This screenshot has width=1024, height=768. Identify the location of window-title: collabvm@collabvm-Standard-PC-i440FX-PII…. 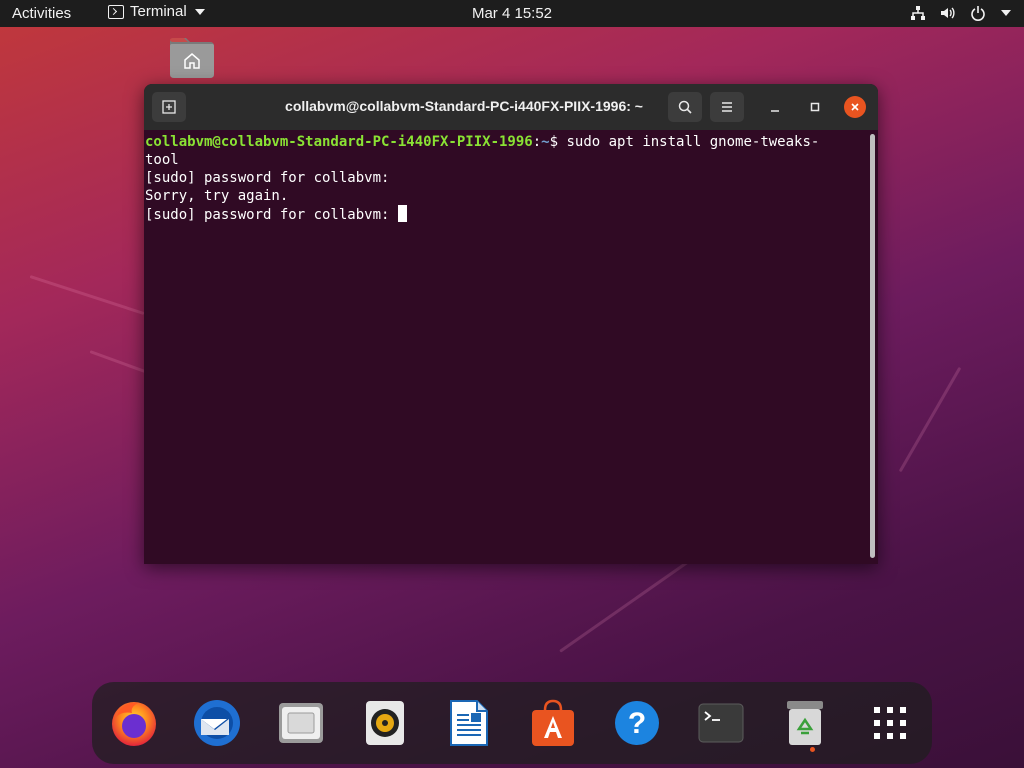
(464, 106).